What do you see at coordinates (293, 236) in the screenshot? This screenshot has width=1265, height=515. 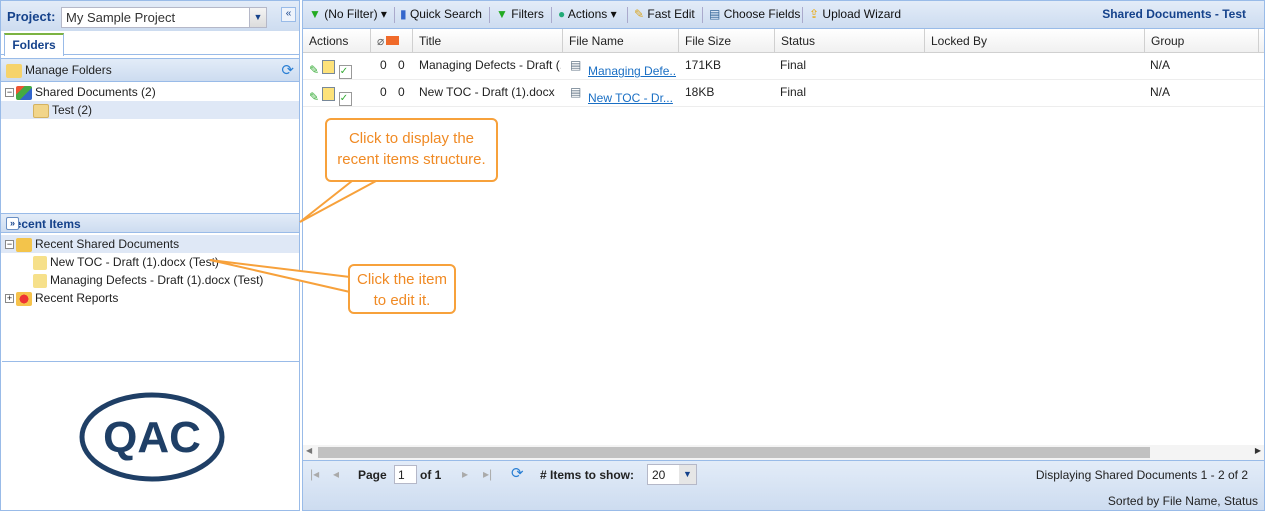 I see `callout-pointers` at bounding box center [293, 236].